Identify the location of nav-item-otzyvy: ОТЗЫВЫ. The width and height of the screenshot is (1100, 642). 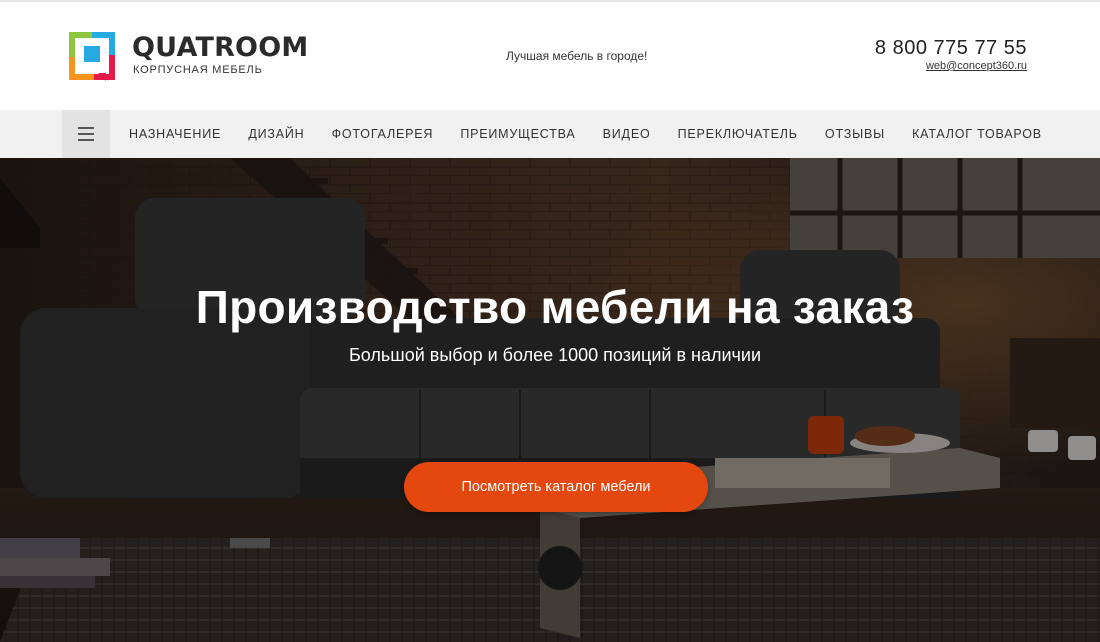
(855, 134).